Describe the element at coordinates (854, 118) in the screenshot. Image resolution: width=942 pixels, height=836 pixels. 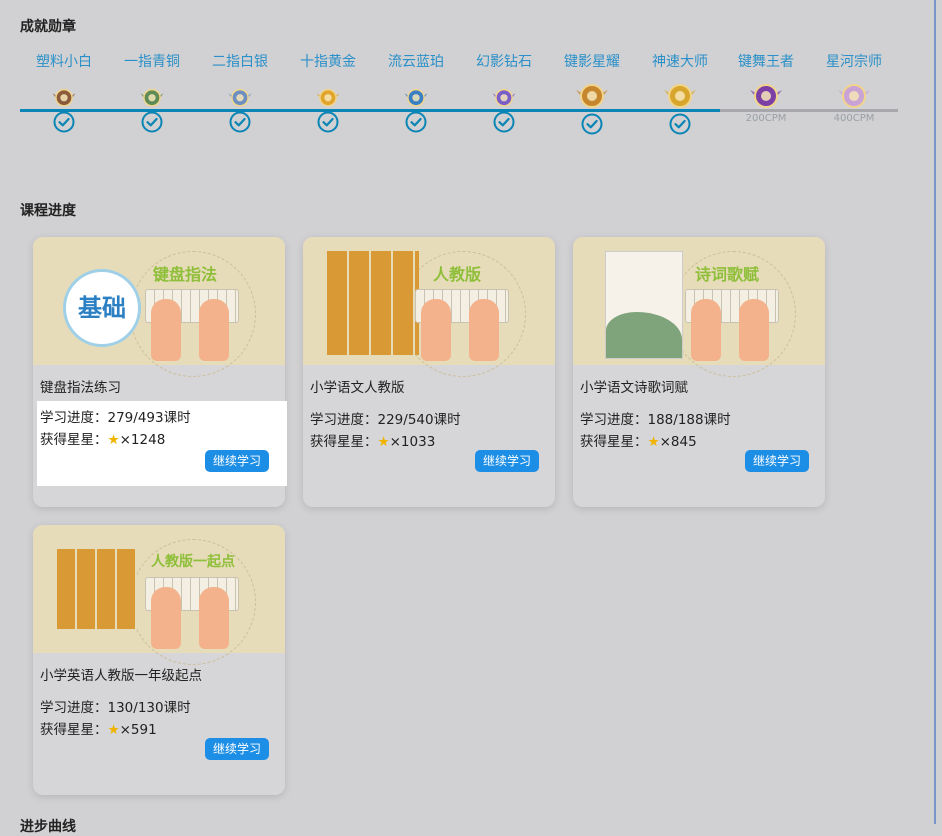
I see `badge-requirement: 400CPM` at that location.